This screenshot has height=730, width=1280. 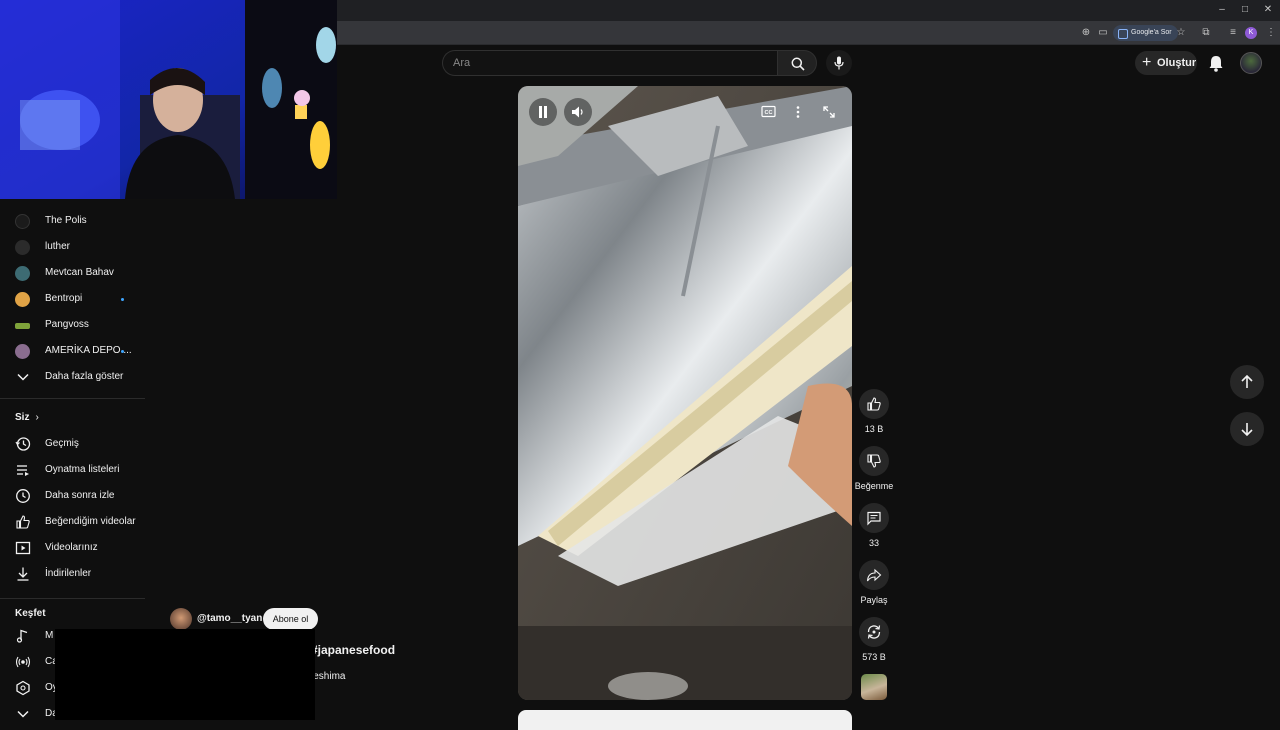 I want to click on svg-text: CC, so click(x=769, y=113).